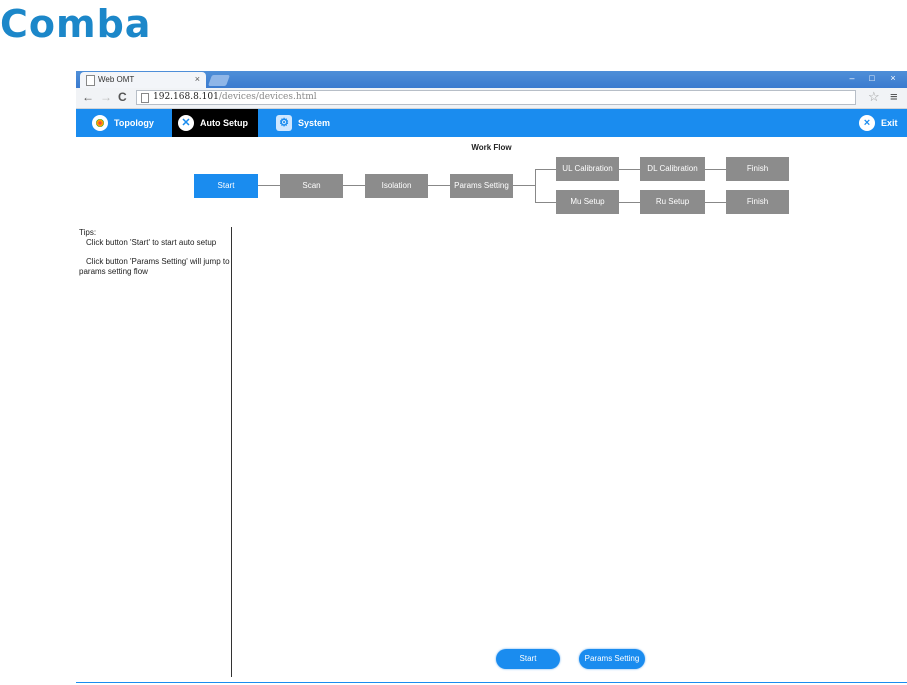 The height and width of the screenshot is (685, 907). I want to click on tips-heading: Tips:, so click(88, 232).